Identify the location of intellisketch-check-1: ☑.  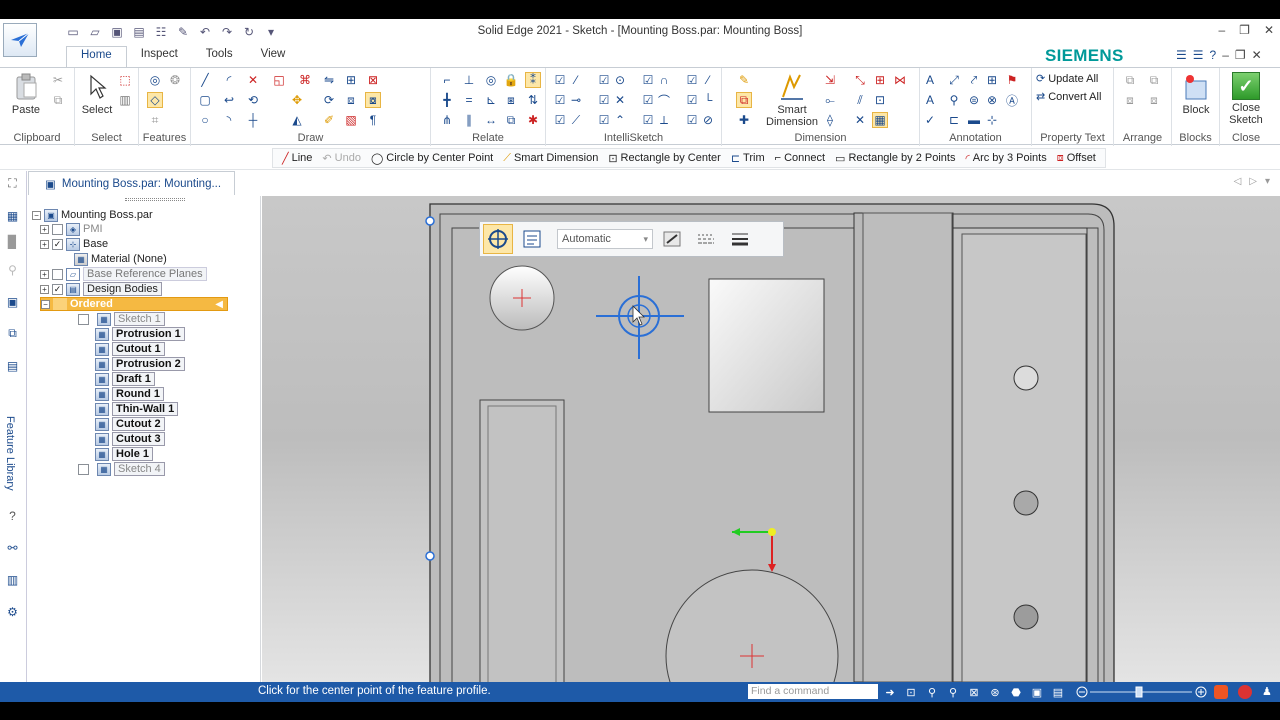
(560, 80).